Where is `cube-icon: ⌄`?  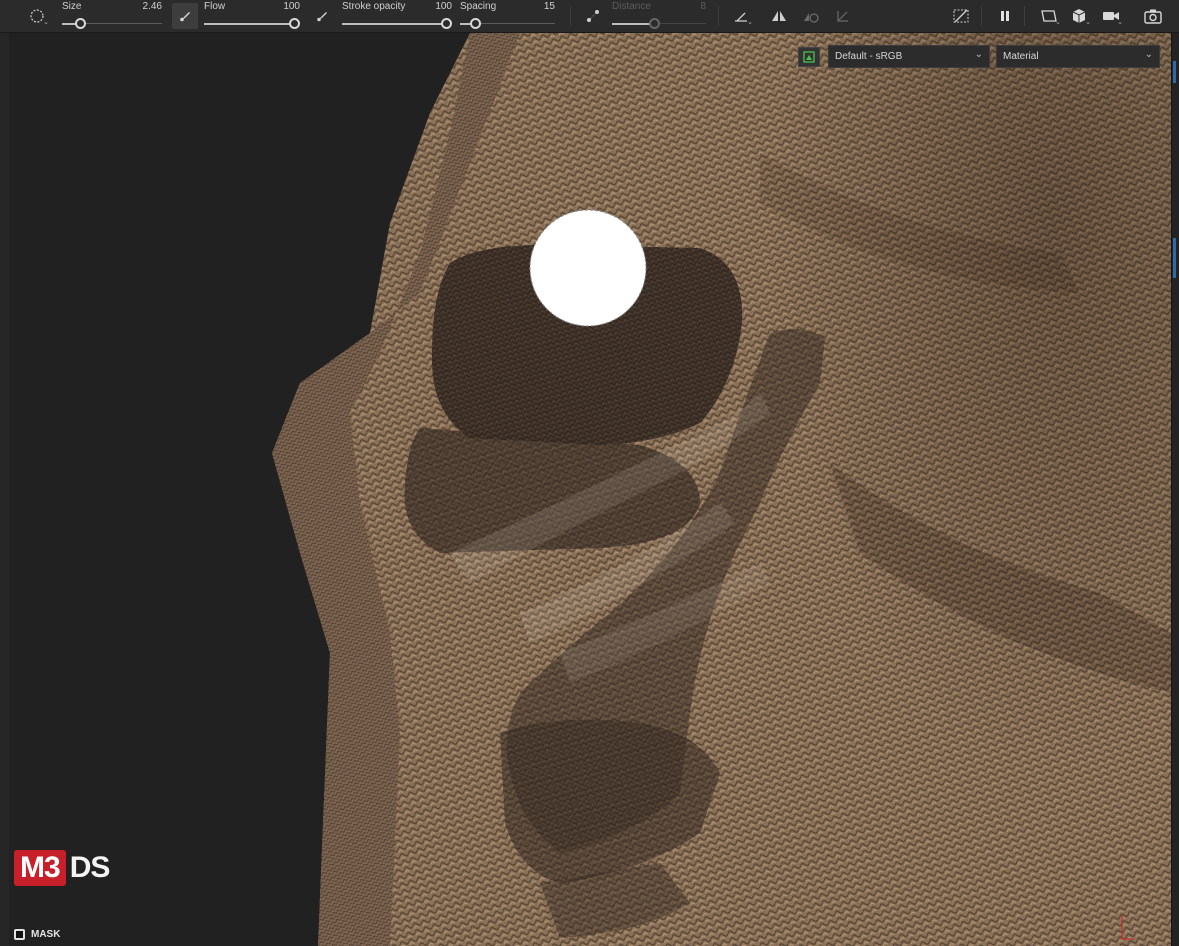
cube-icon: ⌄ is located at coordinates (1079, 16).